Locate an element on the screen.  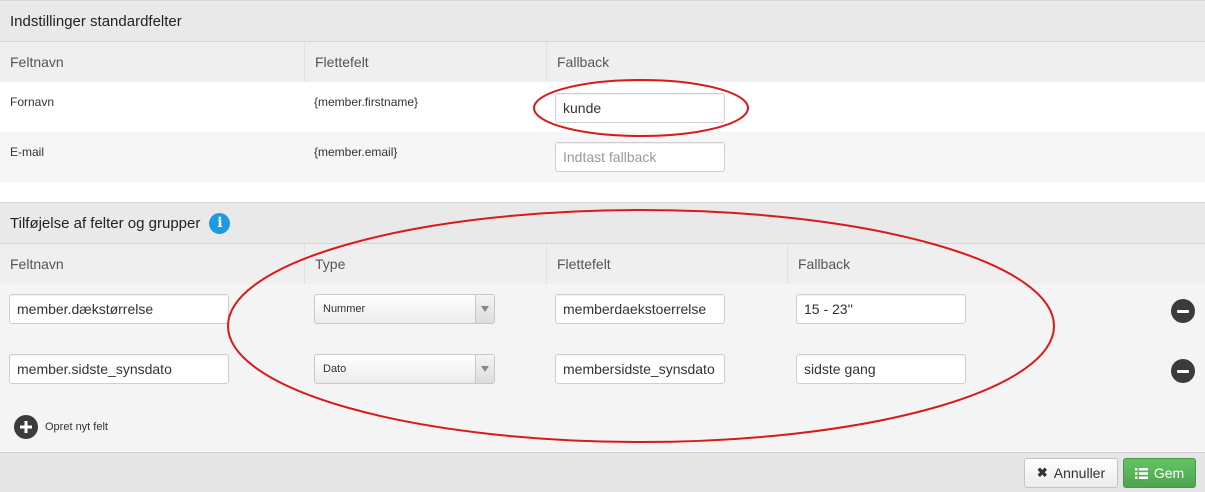
fallback-input: 15 - 23'' is located at coordinates (881, 309).